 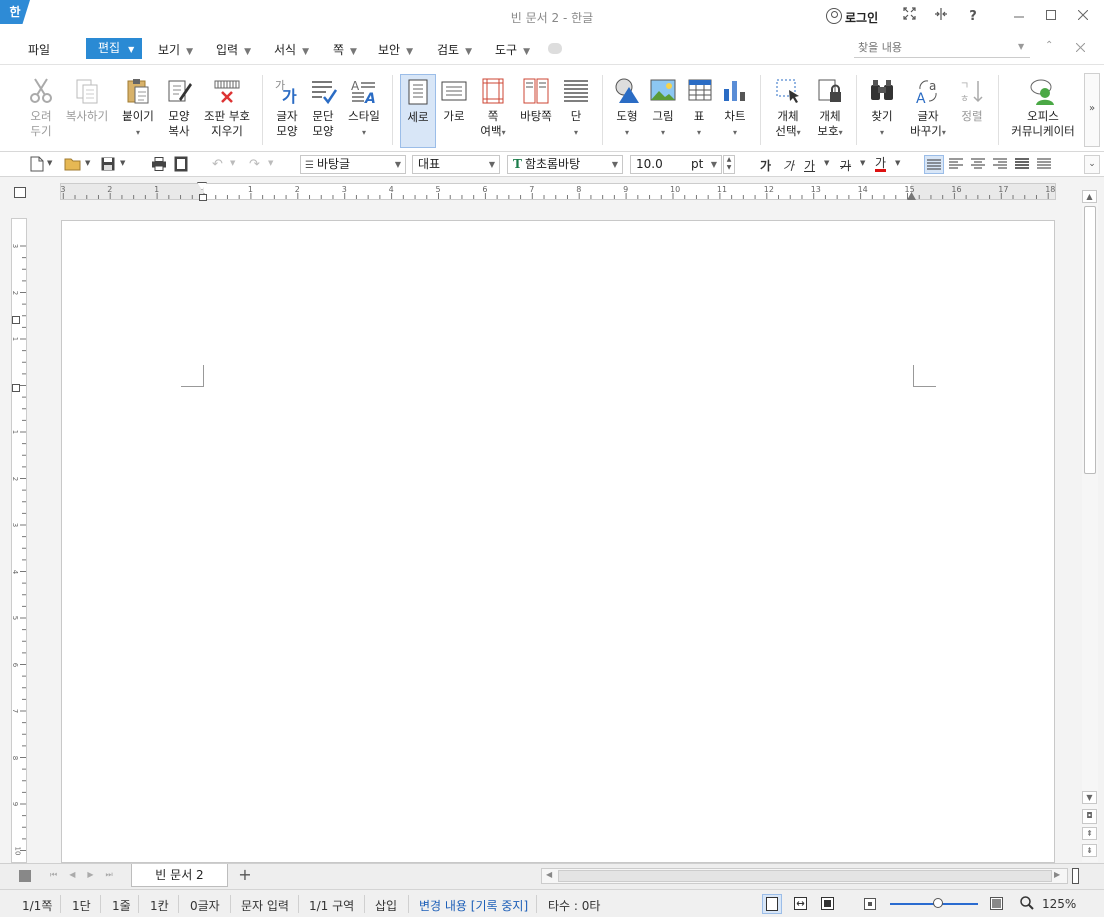 What do you see at coordinates (1000, 165) in the screenshot?
I see `align-right-button` at bounding box center [1000, 165].